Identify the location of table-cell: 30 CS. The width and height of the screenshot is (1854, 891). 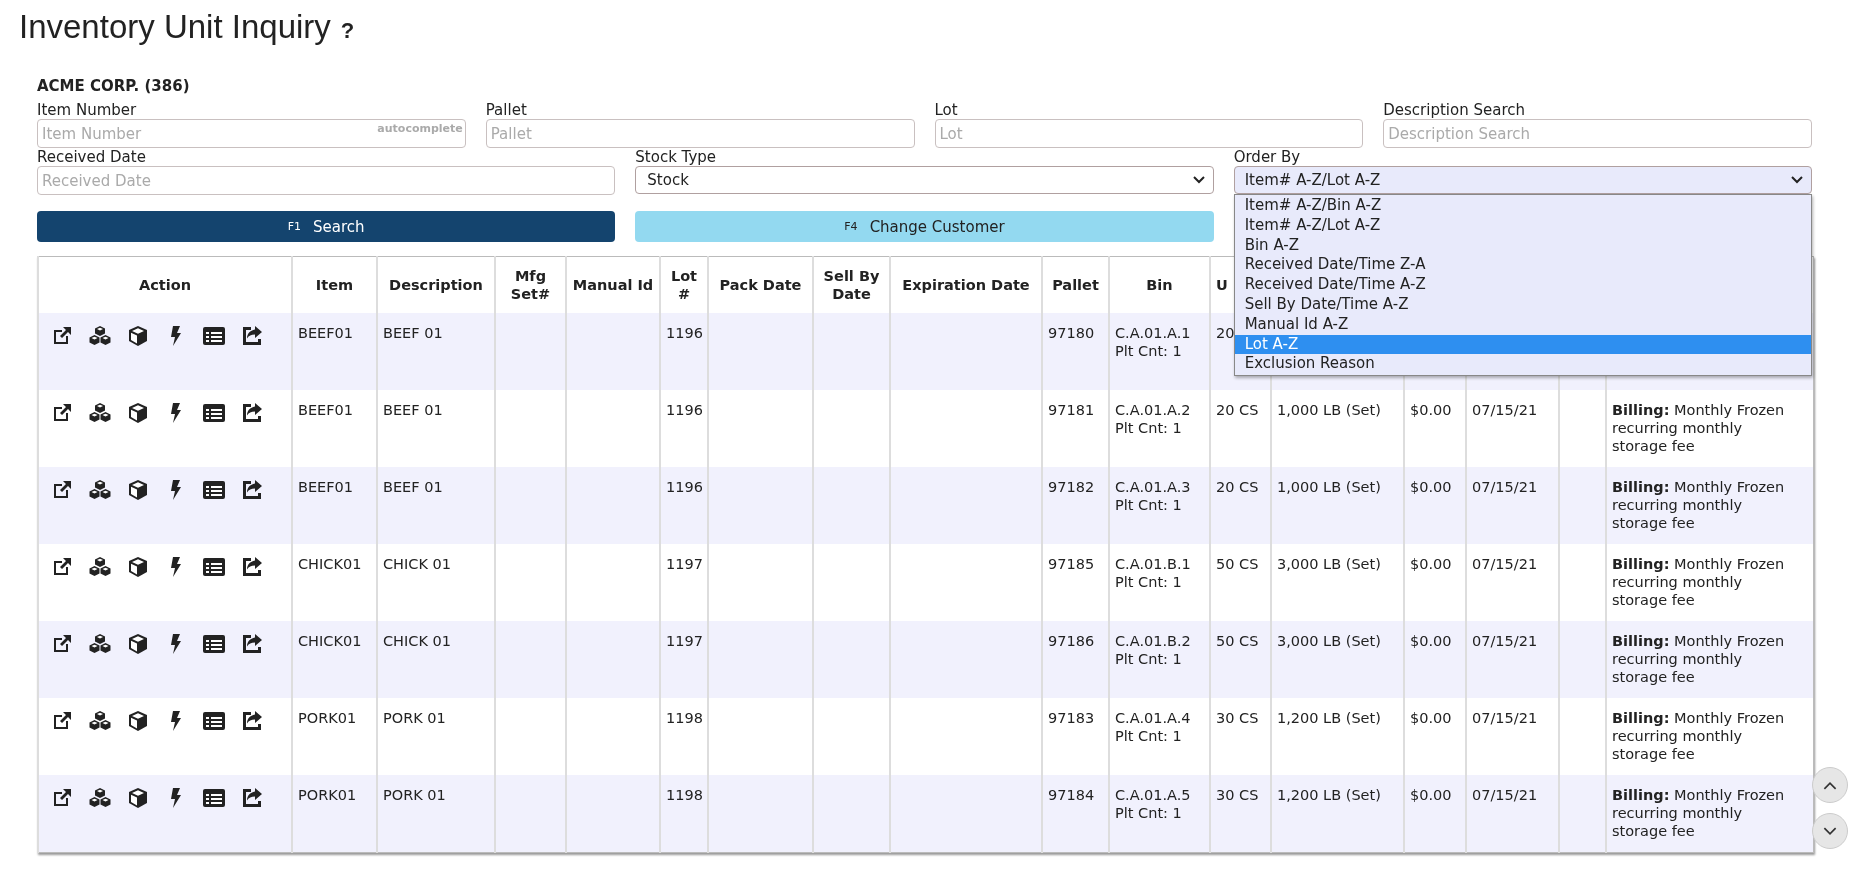
(1237, 718).